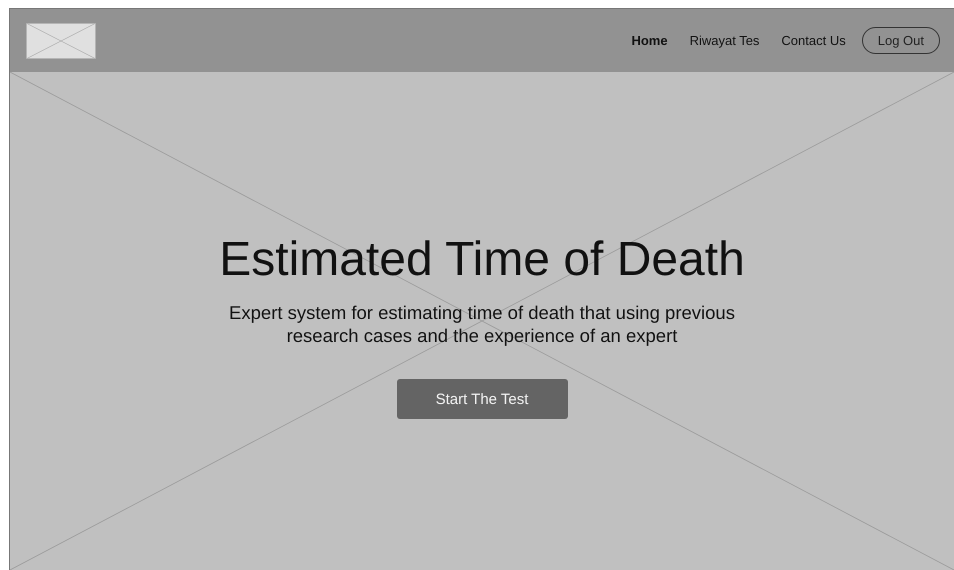 This screenshot has width=954, height=570. What do you see at coordinates (901, 40) in the screenshot?
I see `logout-button: Log Out` at bounding box center [901, 40].